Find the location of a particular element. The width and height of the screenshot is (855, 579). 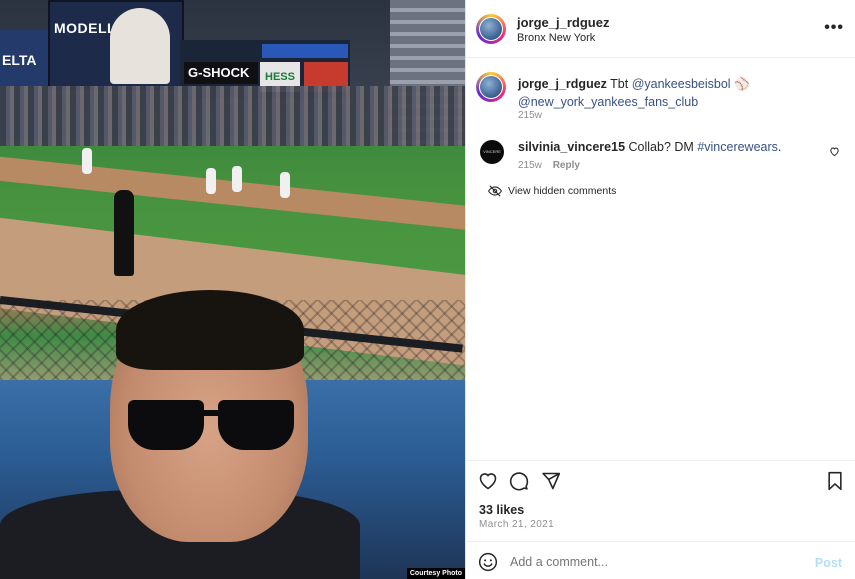

more-options-icon: ••• is located at coordinates (834, 28).